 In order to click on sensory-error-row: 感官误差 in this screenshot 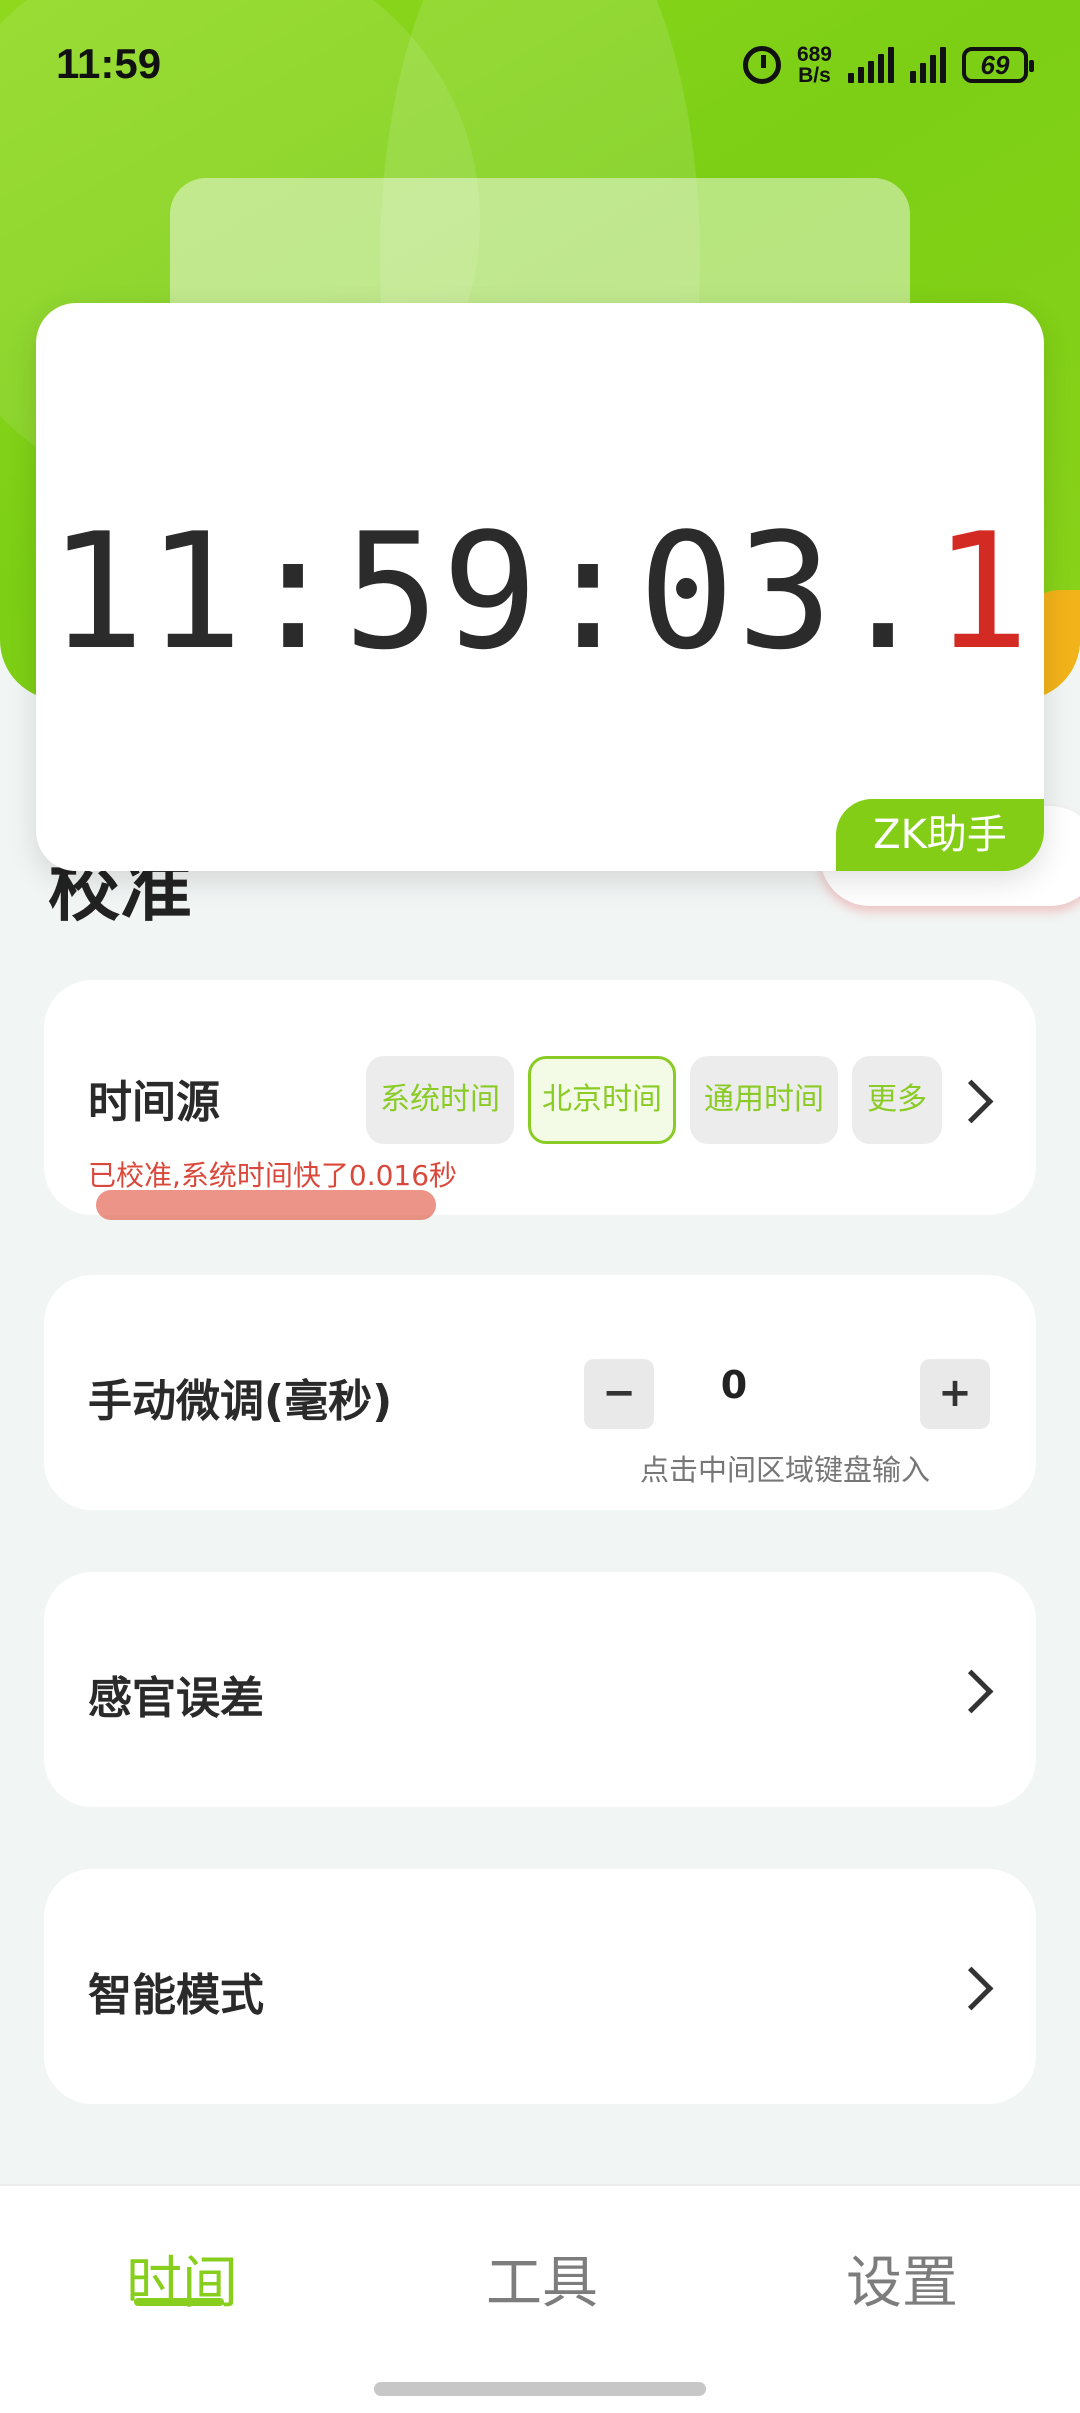, I will do `click(540, 1689)`.